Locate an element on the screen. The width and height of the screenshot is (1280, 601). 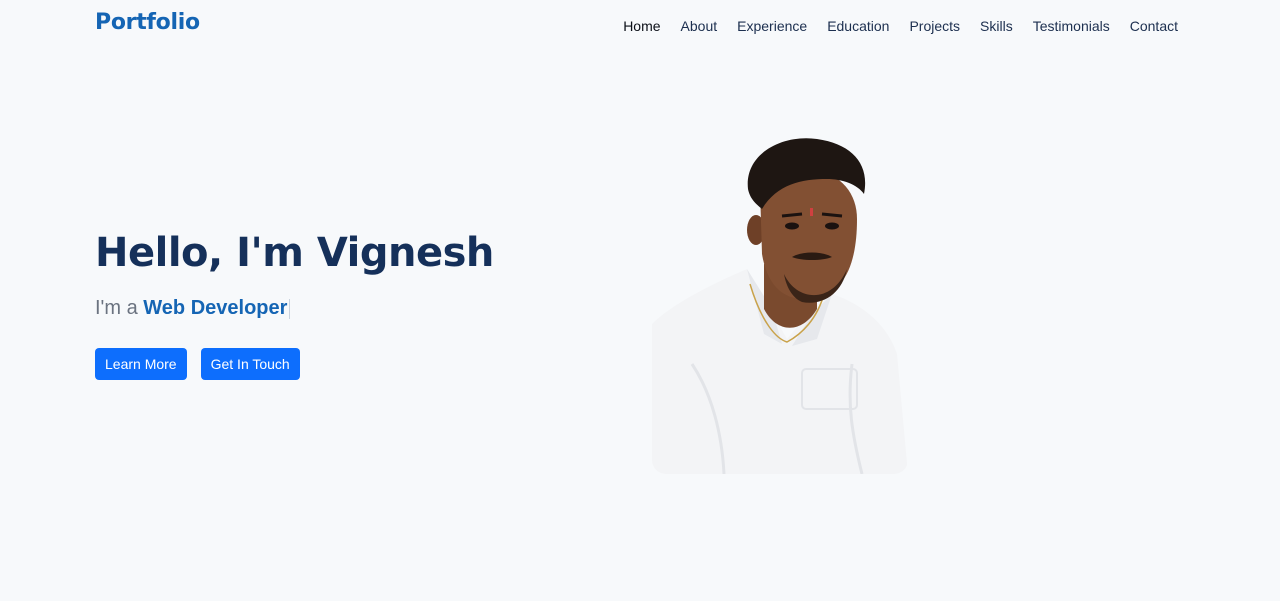
hero-title: Hello, I'm Vignesh is located at coordinates (294, 253).